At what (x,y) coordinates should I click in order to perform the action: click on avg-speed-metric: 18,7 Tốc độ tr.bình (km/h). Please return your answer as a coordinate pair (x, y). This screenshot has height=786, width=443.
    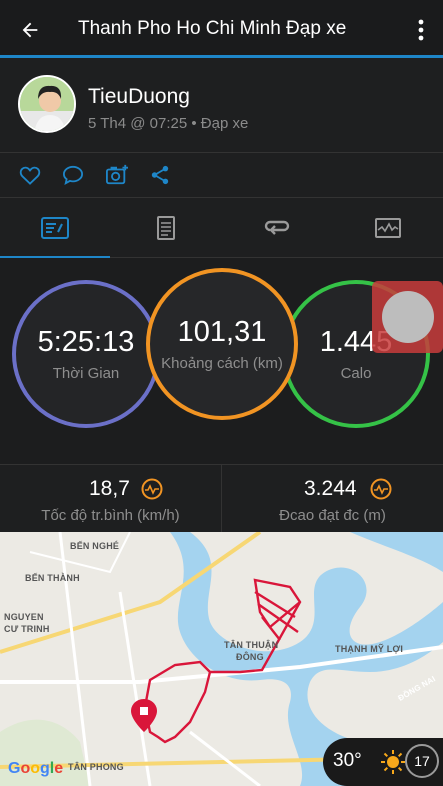
    Looking at the image, I should click on (110, 499).